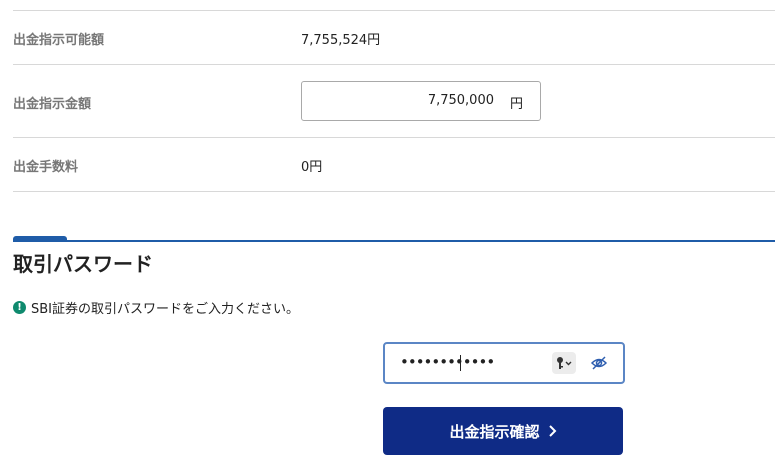 Image resolution: width=775 pixels, height=474 pixels. What do you see at coordinates (504, 363) in the screenshot?
I see `password-input: ••••••••••••` at bounding box center [504, 363].